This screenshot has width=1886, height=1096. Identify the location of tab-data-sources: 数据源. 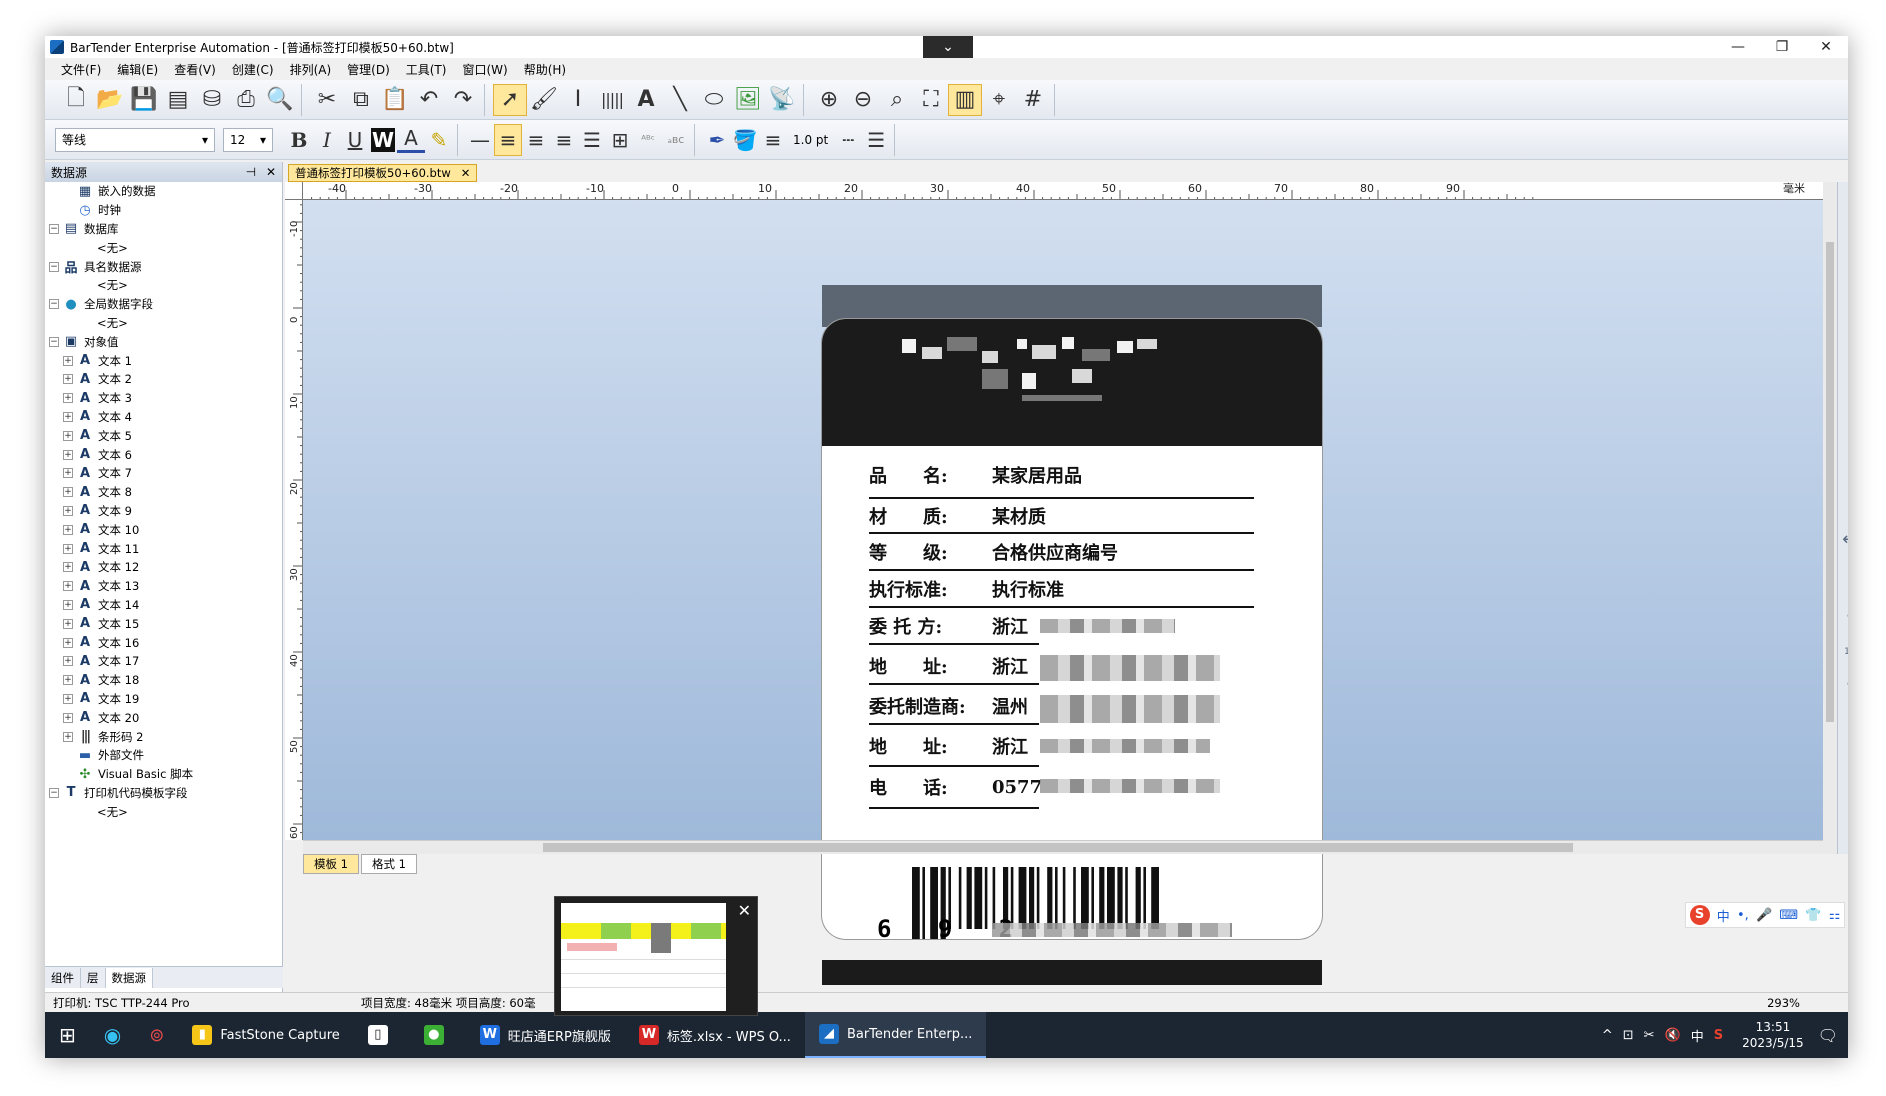
(129, 977).